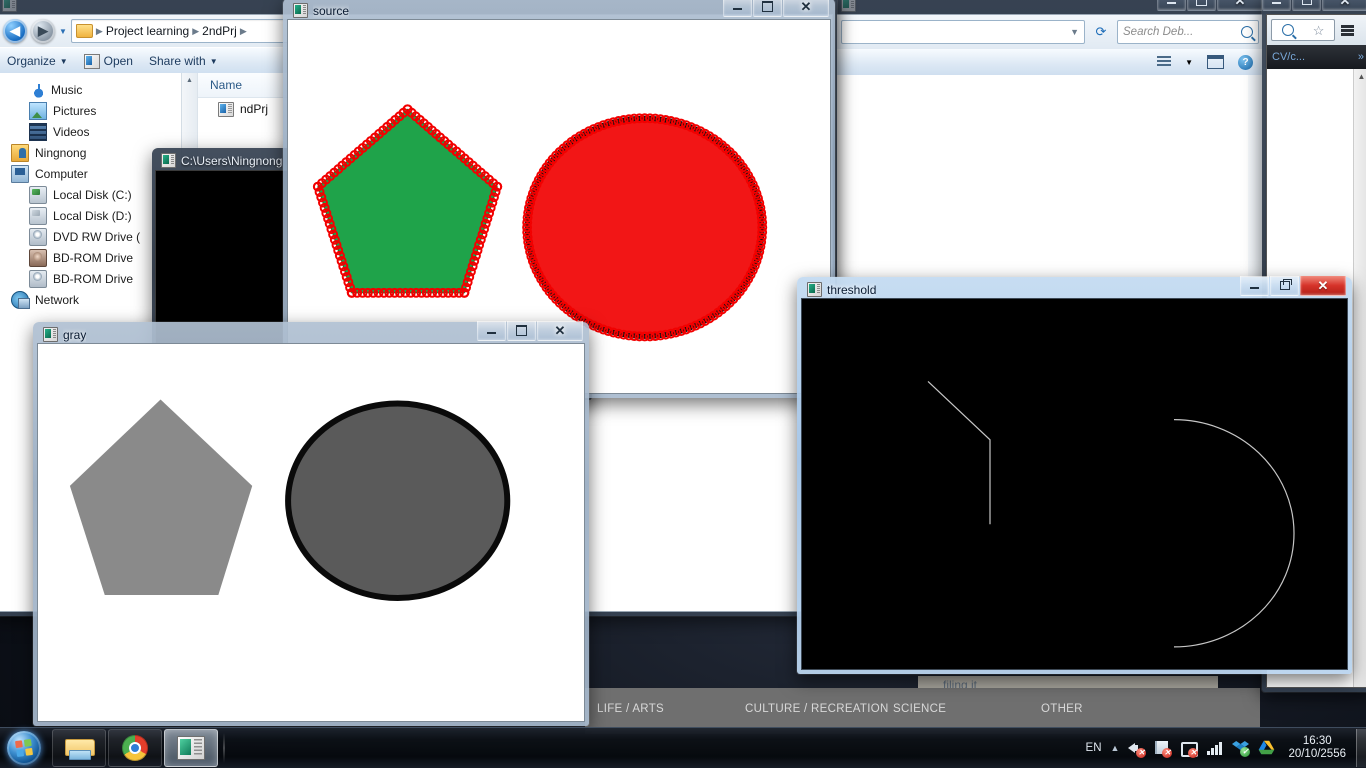 Image resolution: width=1366 pixels, height=768 pixels. I want to click on computer-icon, so click(20, 173).